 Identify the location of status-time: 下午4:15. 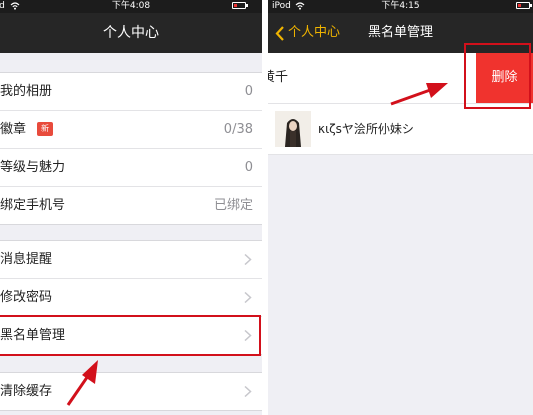
(400, 6).